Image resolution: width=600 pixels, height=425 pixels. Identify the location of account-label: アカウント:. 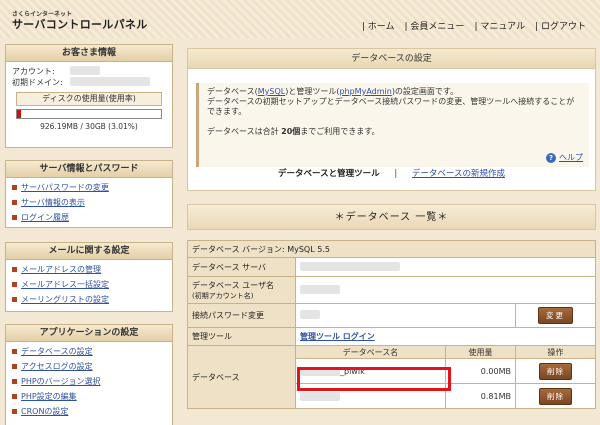
(33, 71).